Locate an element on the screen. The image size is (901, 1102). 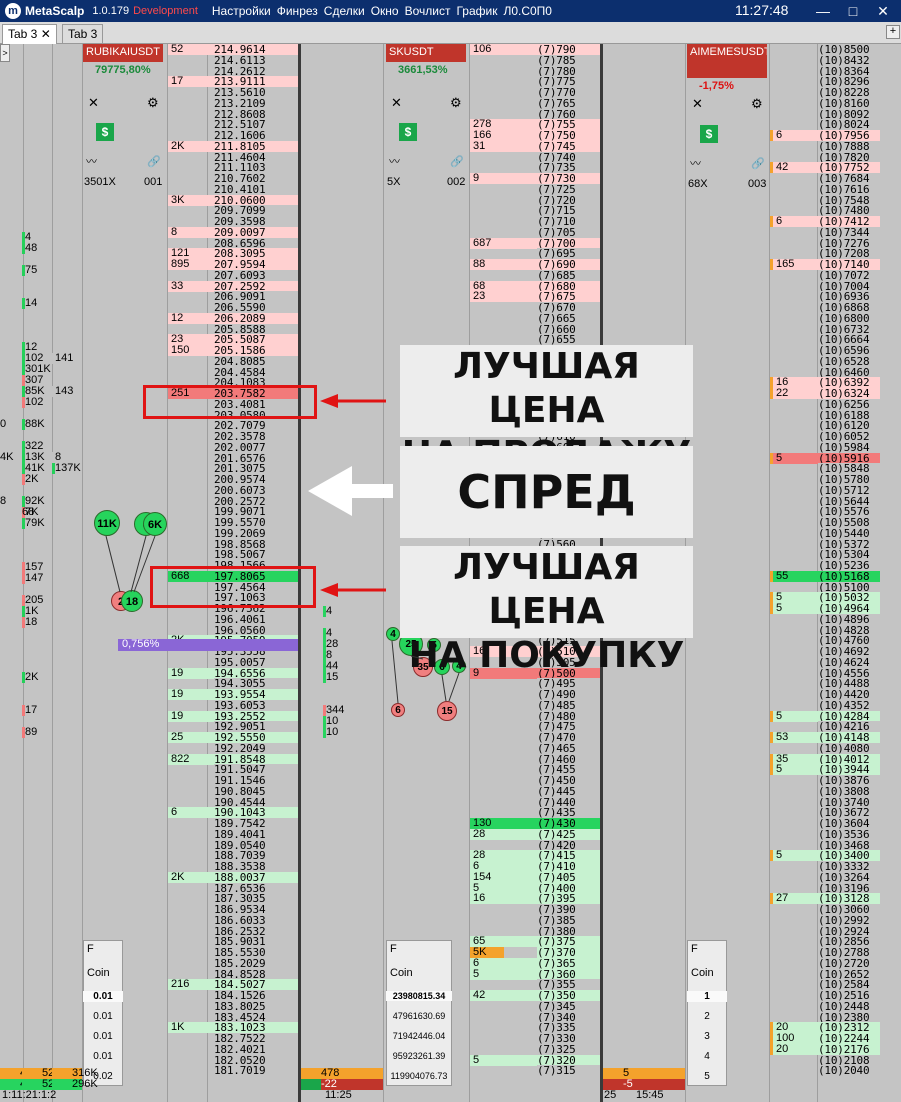
cluster-cell: 48 is located at coordinates (37, 248).